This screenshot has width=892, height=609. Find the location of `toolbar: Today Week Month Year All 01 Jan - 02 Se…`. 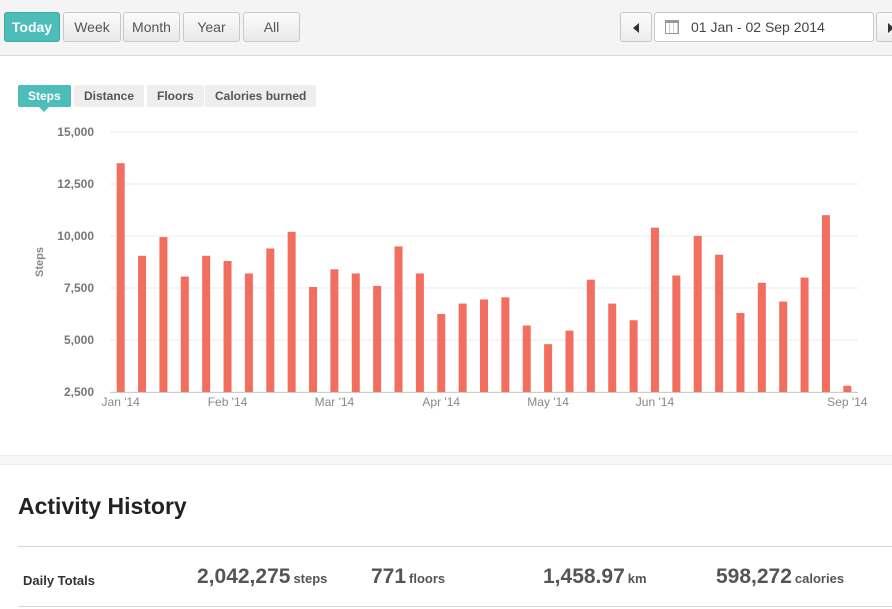

toolbar: Today Week Month Year All 01 Jan - 02 Se… is located at coordinates (446, 28).